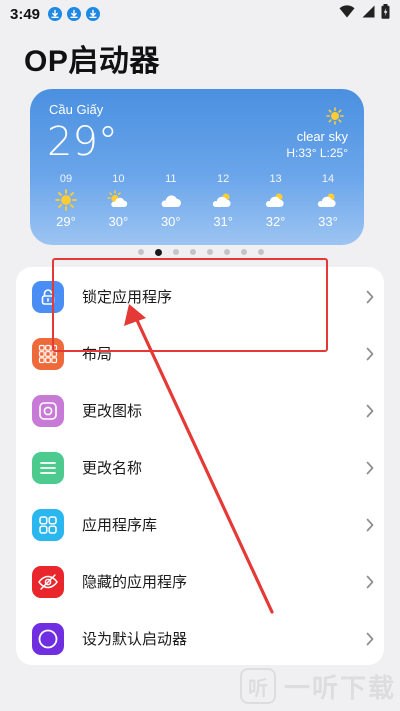  Describe the element at coordinates (200, 581) in the screenshot. I see `menu-item-hidden-apps: 隐藏的应用程序` at that location.